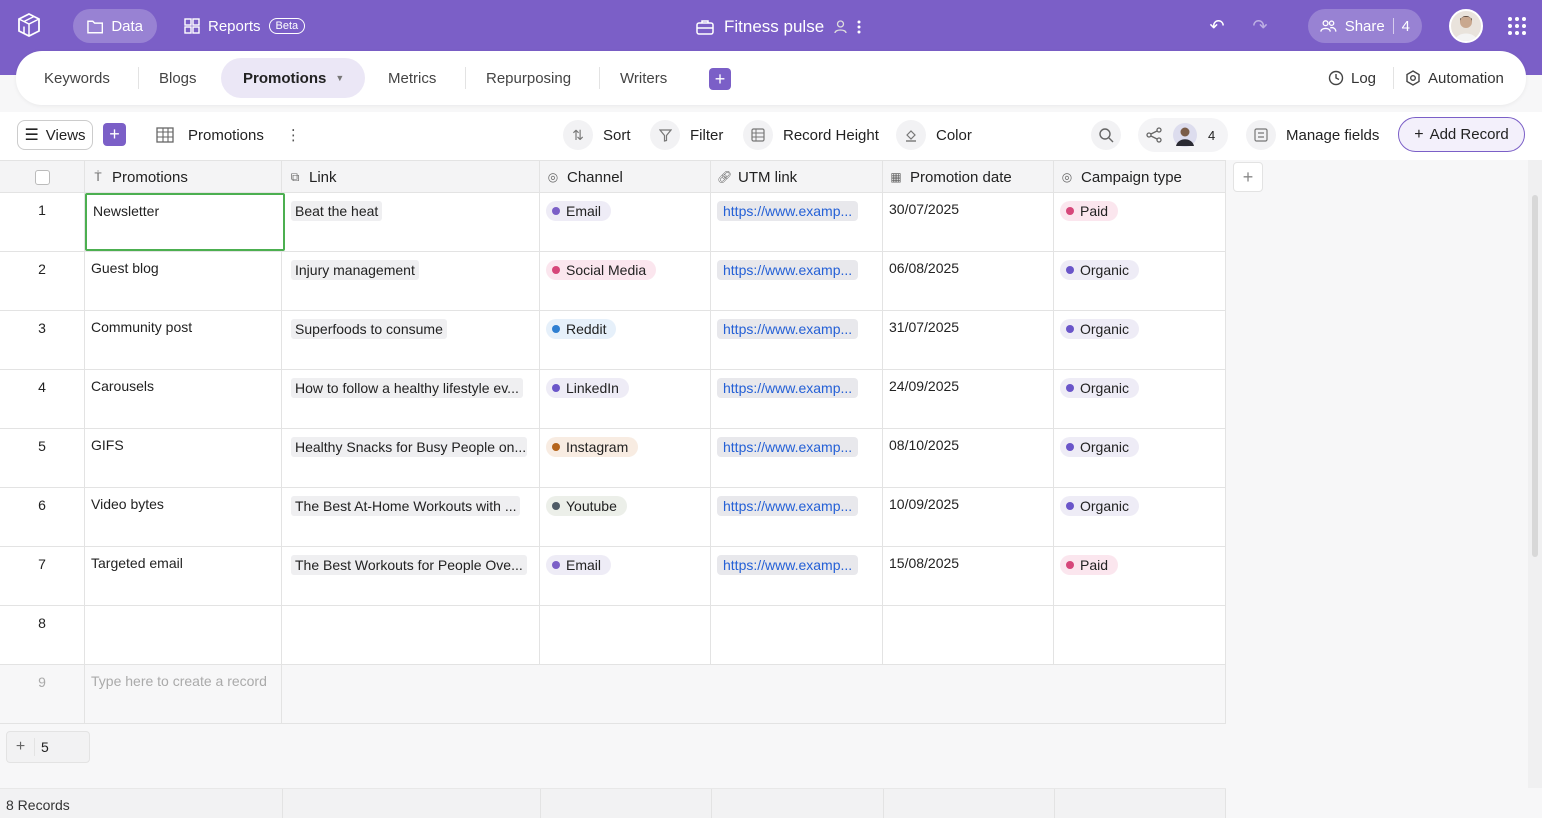 The height and width of the screenshot is (818, 1542). I want to click on undo-icon: ↶, so click(1217, 26).